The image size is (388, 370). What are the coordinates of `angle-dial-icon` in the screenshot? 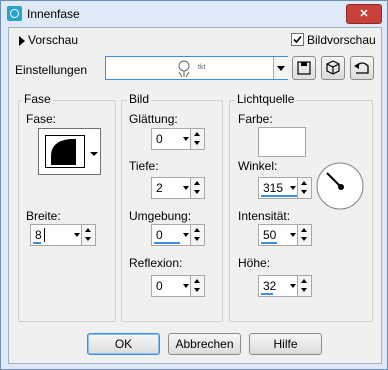 It's located at (340, 186).